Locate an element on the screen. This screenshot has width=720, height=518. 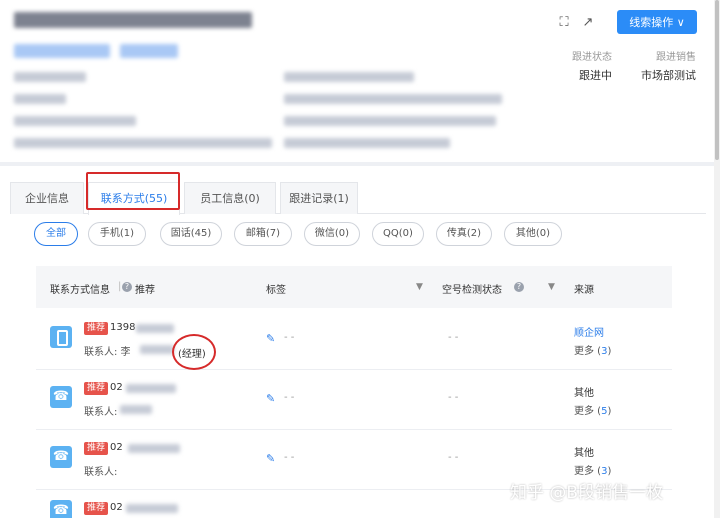
follow-status-value: 跟进中 is located at coordinates (595, 75).